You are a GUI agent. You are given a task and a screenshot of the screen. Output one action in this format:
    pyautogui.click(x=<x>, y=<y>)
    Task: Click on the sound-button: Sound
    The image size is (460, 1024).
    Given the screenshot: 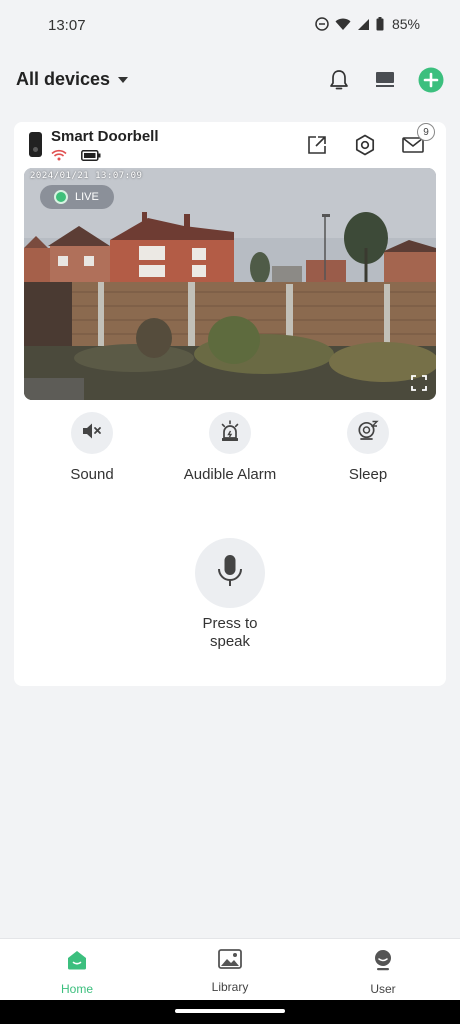 What is the action you would take?
    pyautogui.click(x=92, y=447)
    